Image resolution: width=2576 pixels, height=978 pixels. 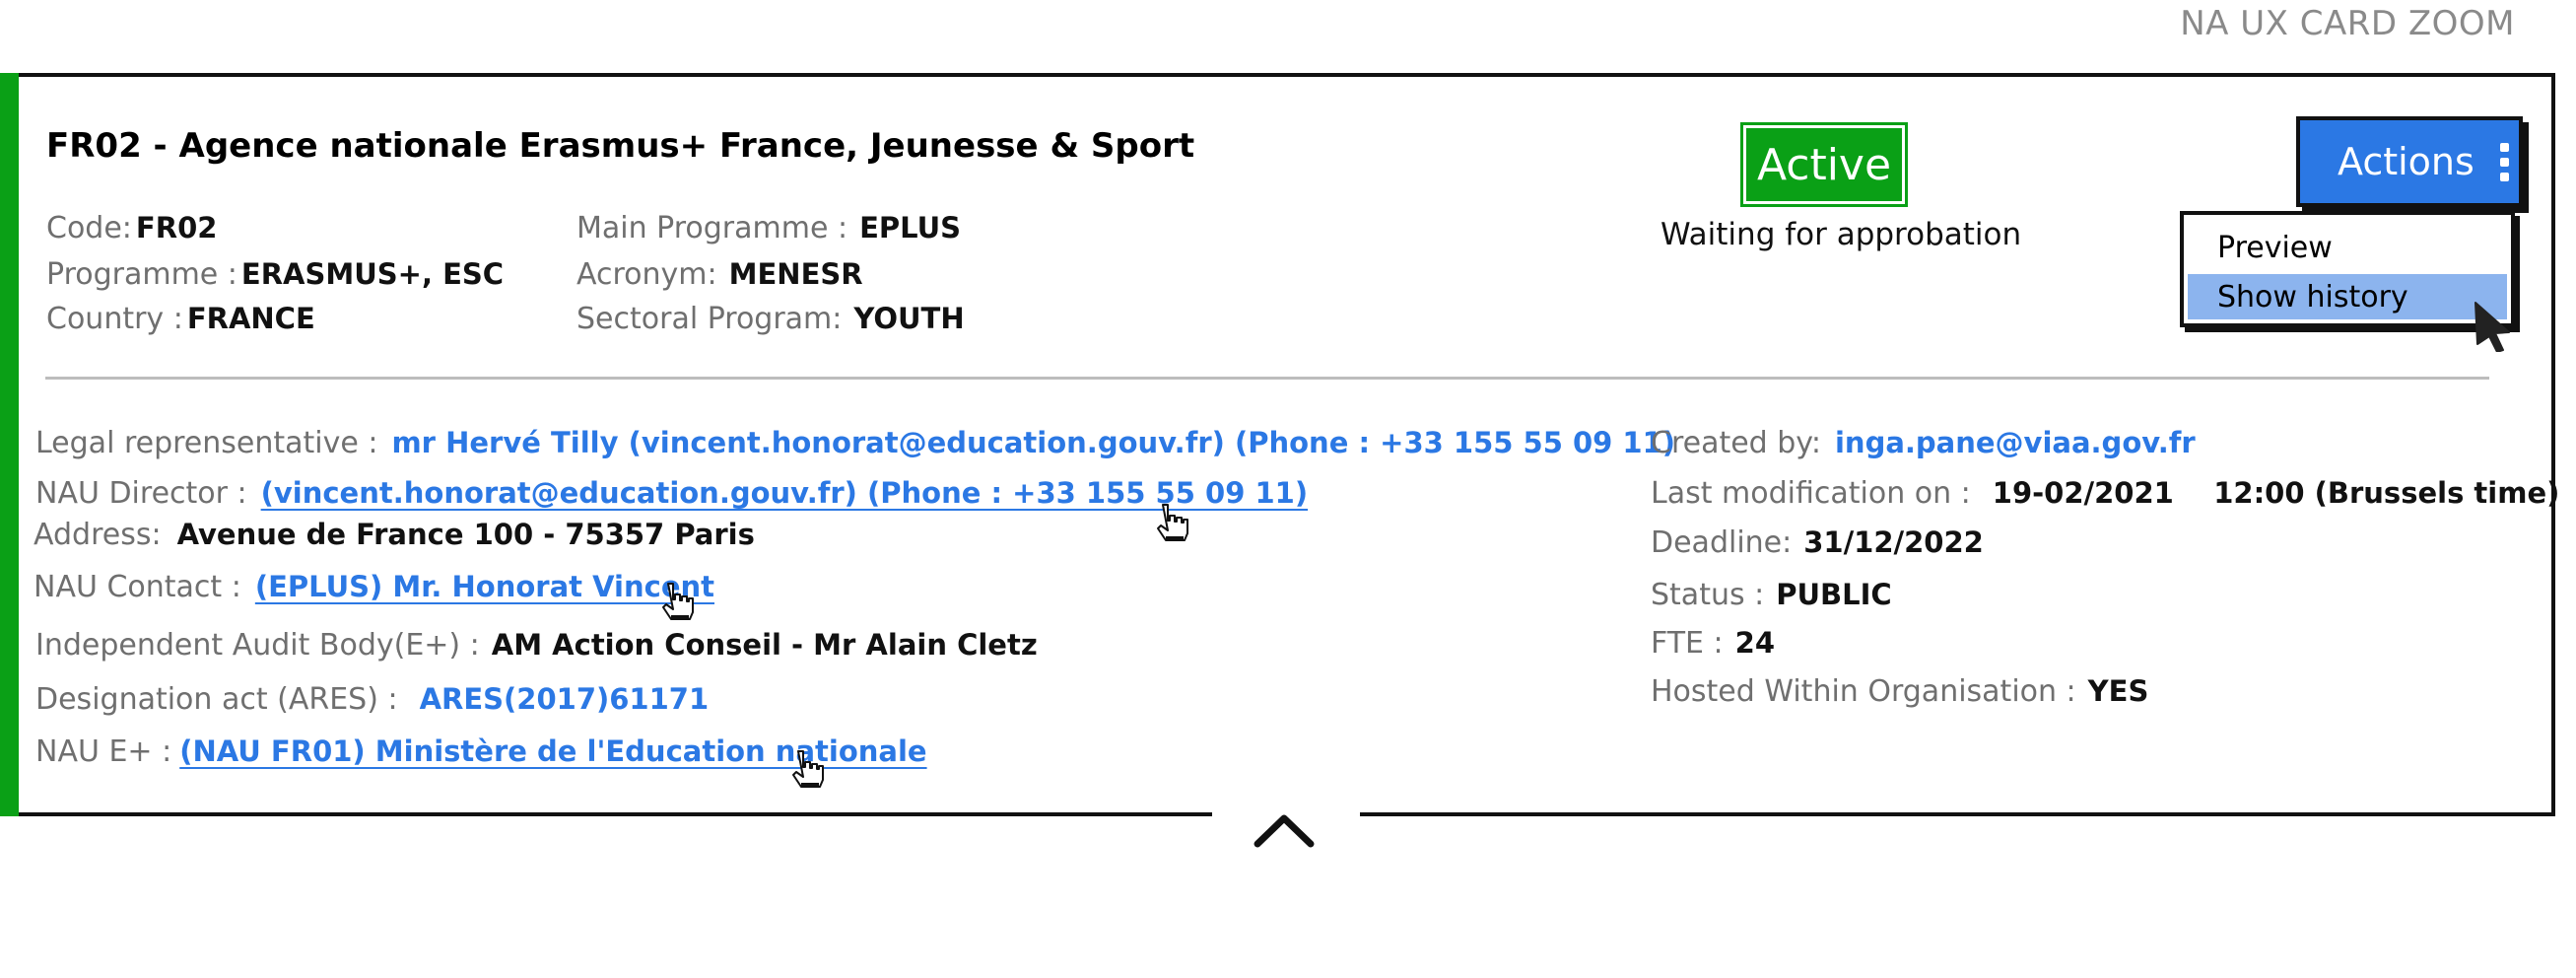 I want to click on card-status-stripe, so click(x=9, y=444).